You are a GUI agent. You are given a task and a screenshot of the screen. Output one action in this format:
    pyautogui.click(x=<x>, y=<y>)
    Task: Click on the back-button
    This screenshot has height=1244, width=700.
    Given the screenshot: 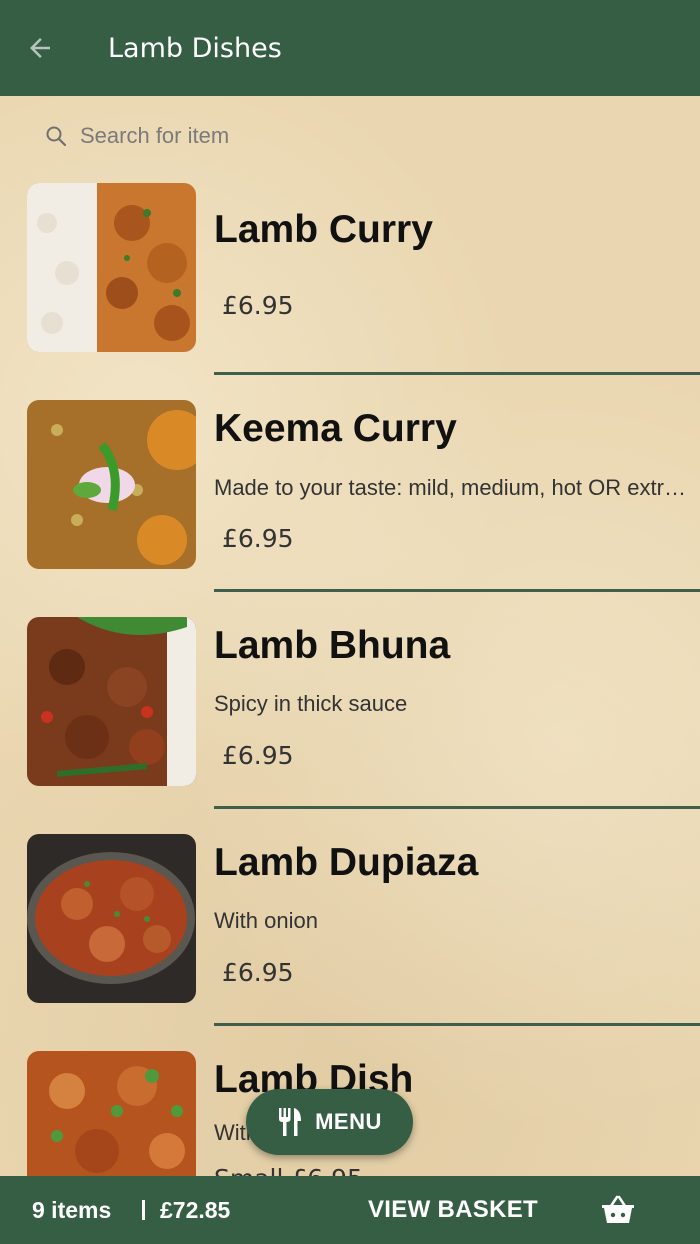 What is the action you would take?
    pyautogui.click(x=40, y=48)
    